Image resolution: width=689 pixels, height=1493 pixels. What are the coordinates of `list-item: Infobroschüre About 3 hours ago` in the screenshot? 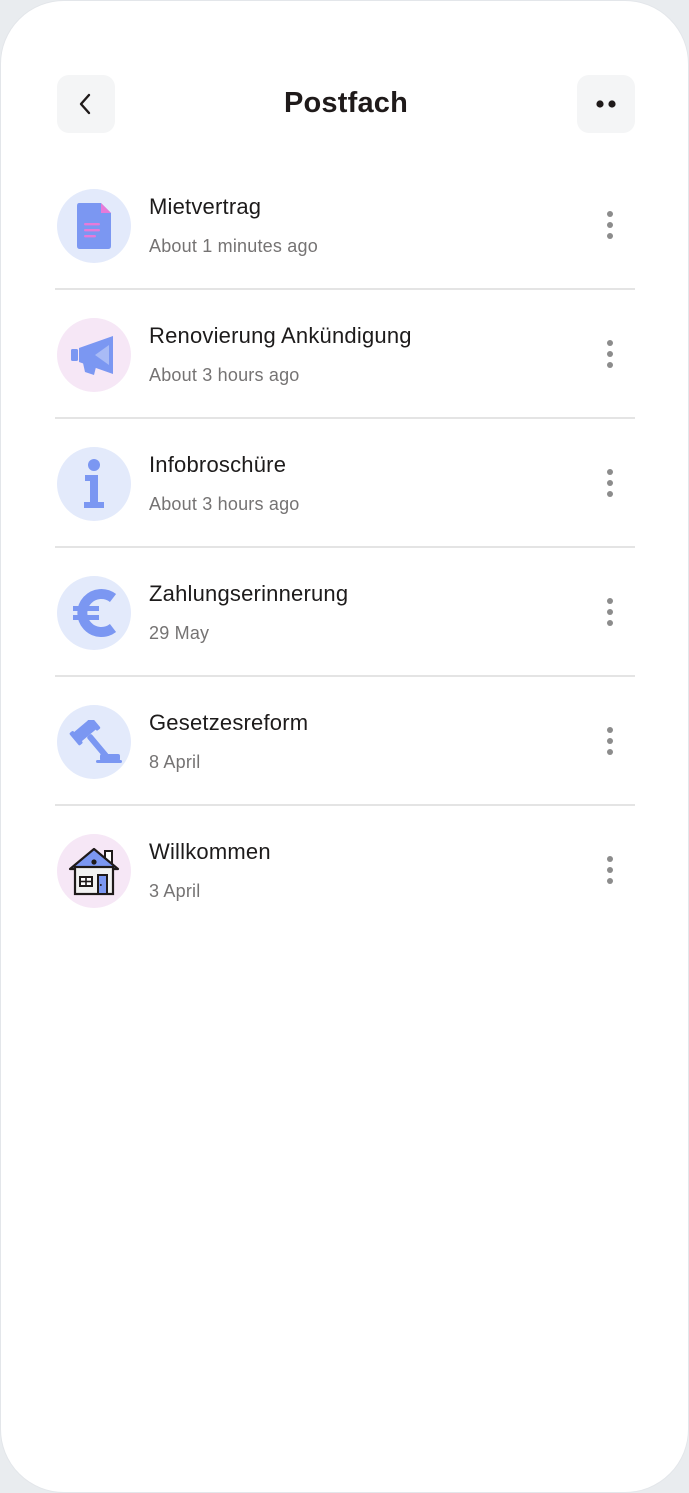 It's located at (345, 483).